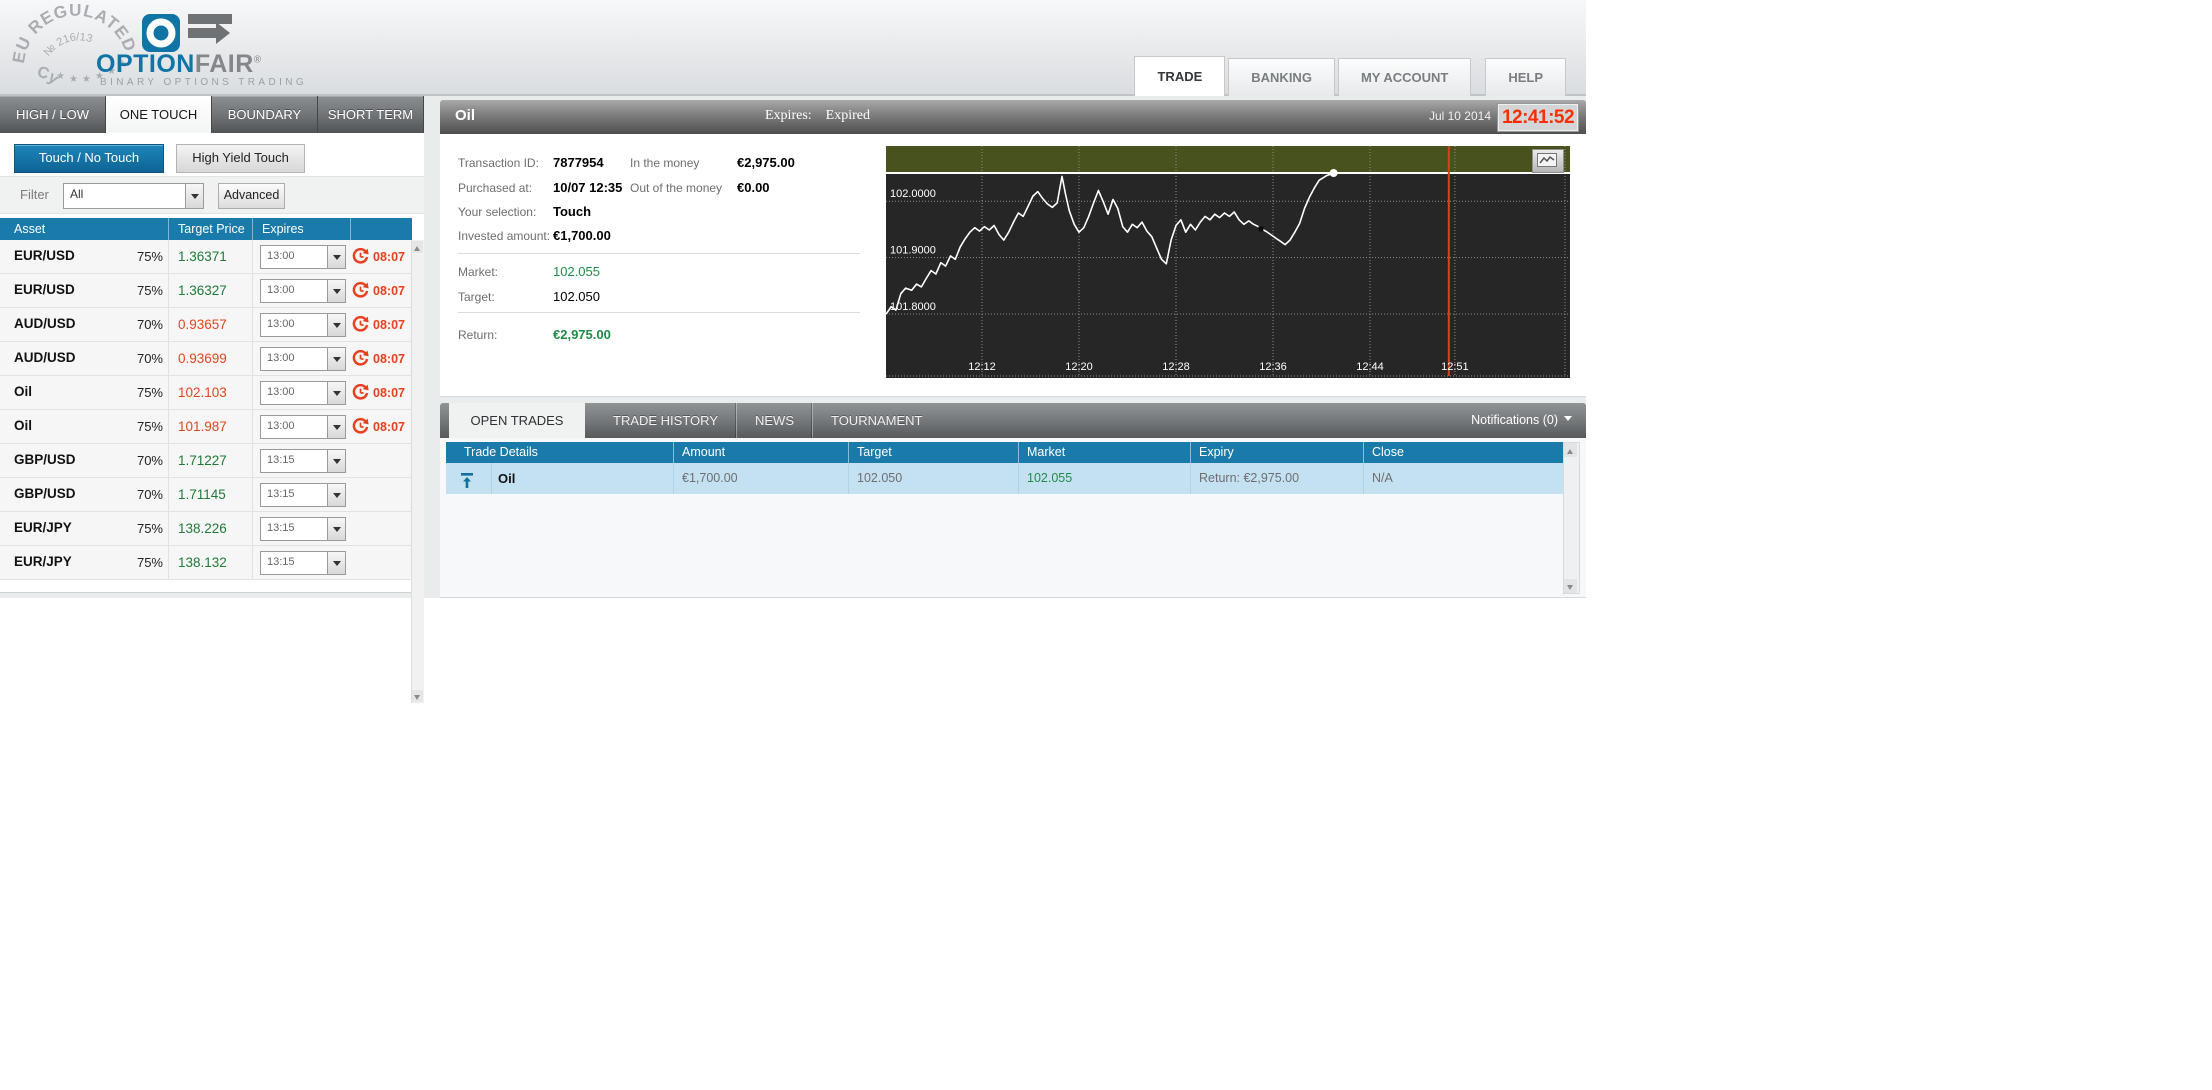  I want to click on chart-type-button, so click(1548, 161).